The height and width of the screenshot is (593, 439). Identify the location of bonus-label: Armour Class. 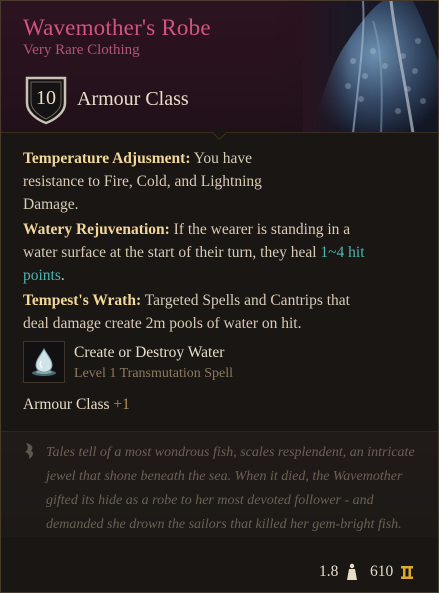
(66, 404).